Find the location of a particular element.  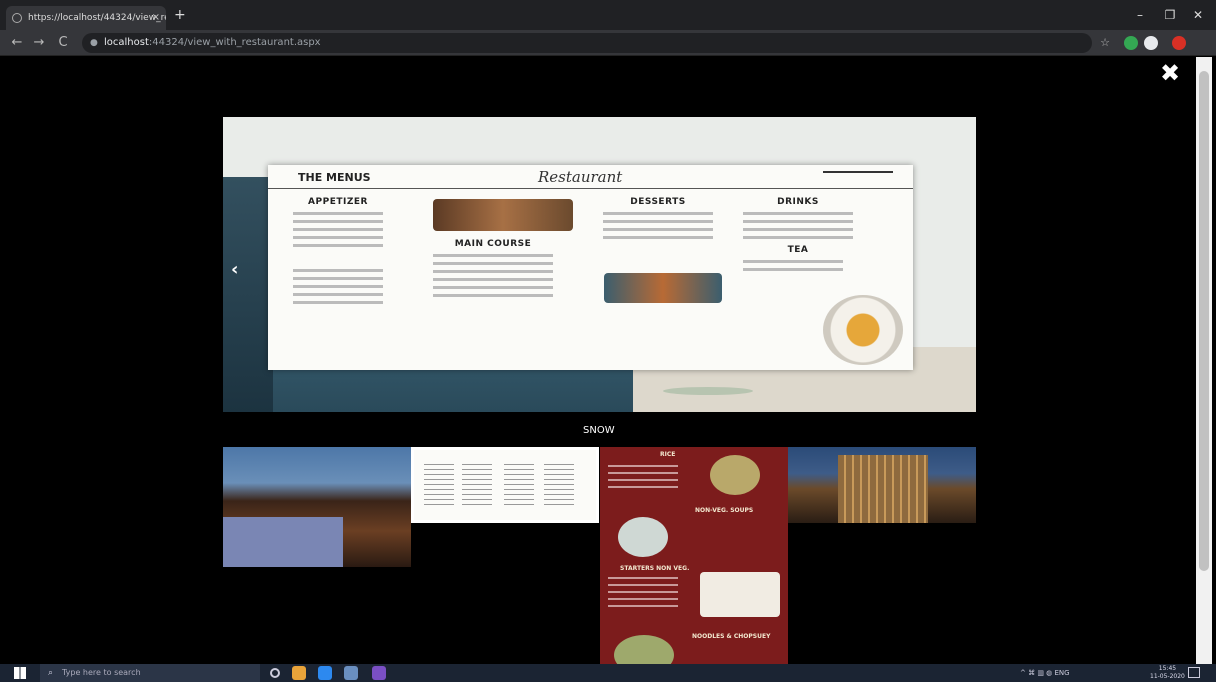

photos-icon is located at coordinates (351, 673).